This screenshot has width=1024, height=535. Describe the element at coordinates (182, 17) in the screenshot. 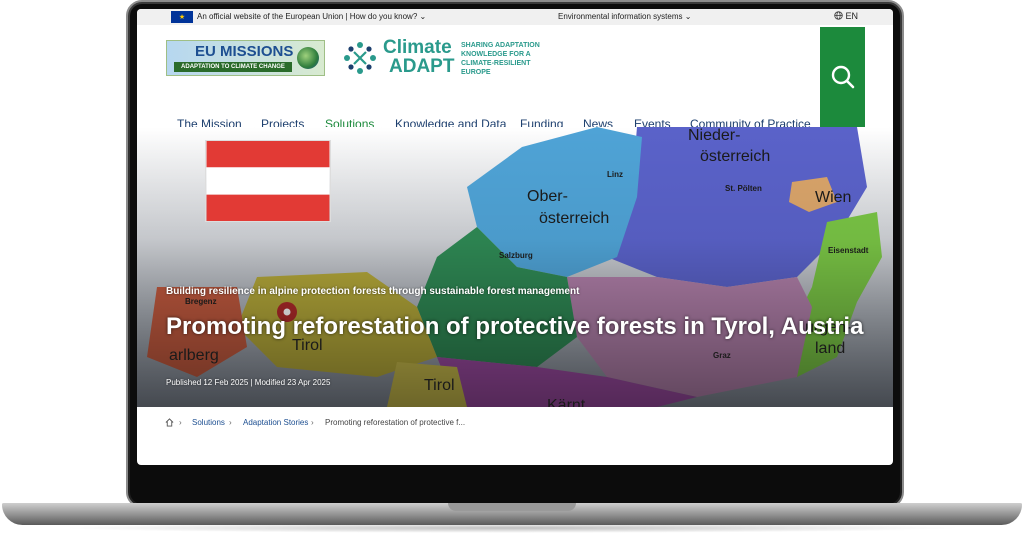

I see `eu-flag-icon: ★` at that location.